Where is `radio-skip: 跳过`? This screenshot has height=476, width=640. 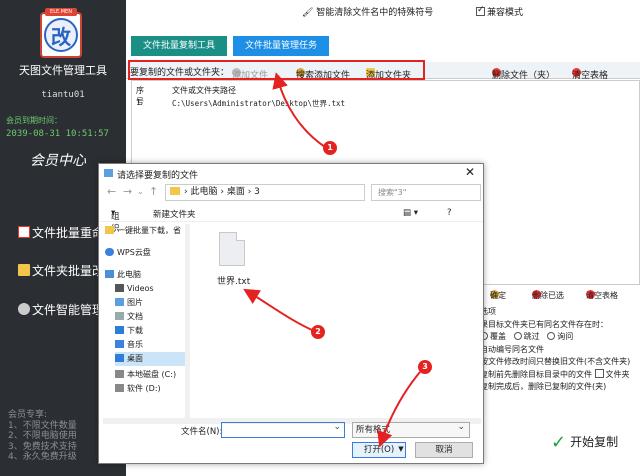
radio-skip: 跳过 is located at coordinates (526, 336).